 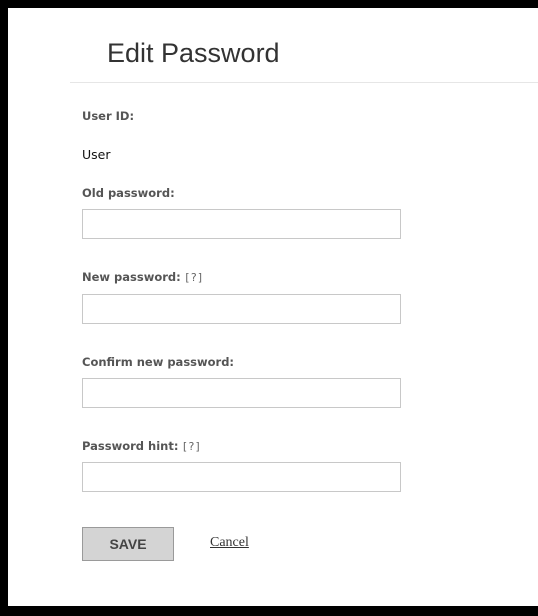 What do you see at coordinates (130, 446) in the screenshot?
I see `password-hint-label: Password hint:` at bounding box center [130, 446].